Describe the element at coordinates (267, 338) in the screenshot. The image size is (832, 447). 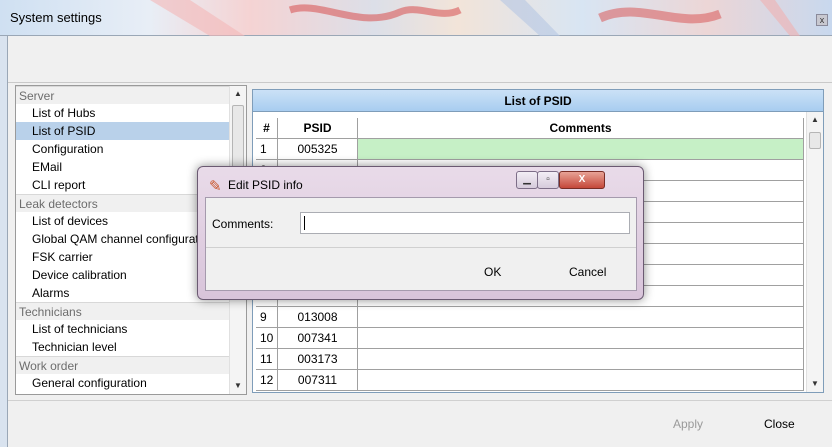
I see `row-number-cell: 10` at that location.